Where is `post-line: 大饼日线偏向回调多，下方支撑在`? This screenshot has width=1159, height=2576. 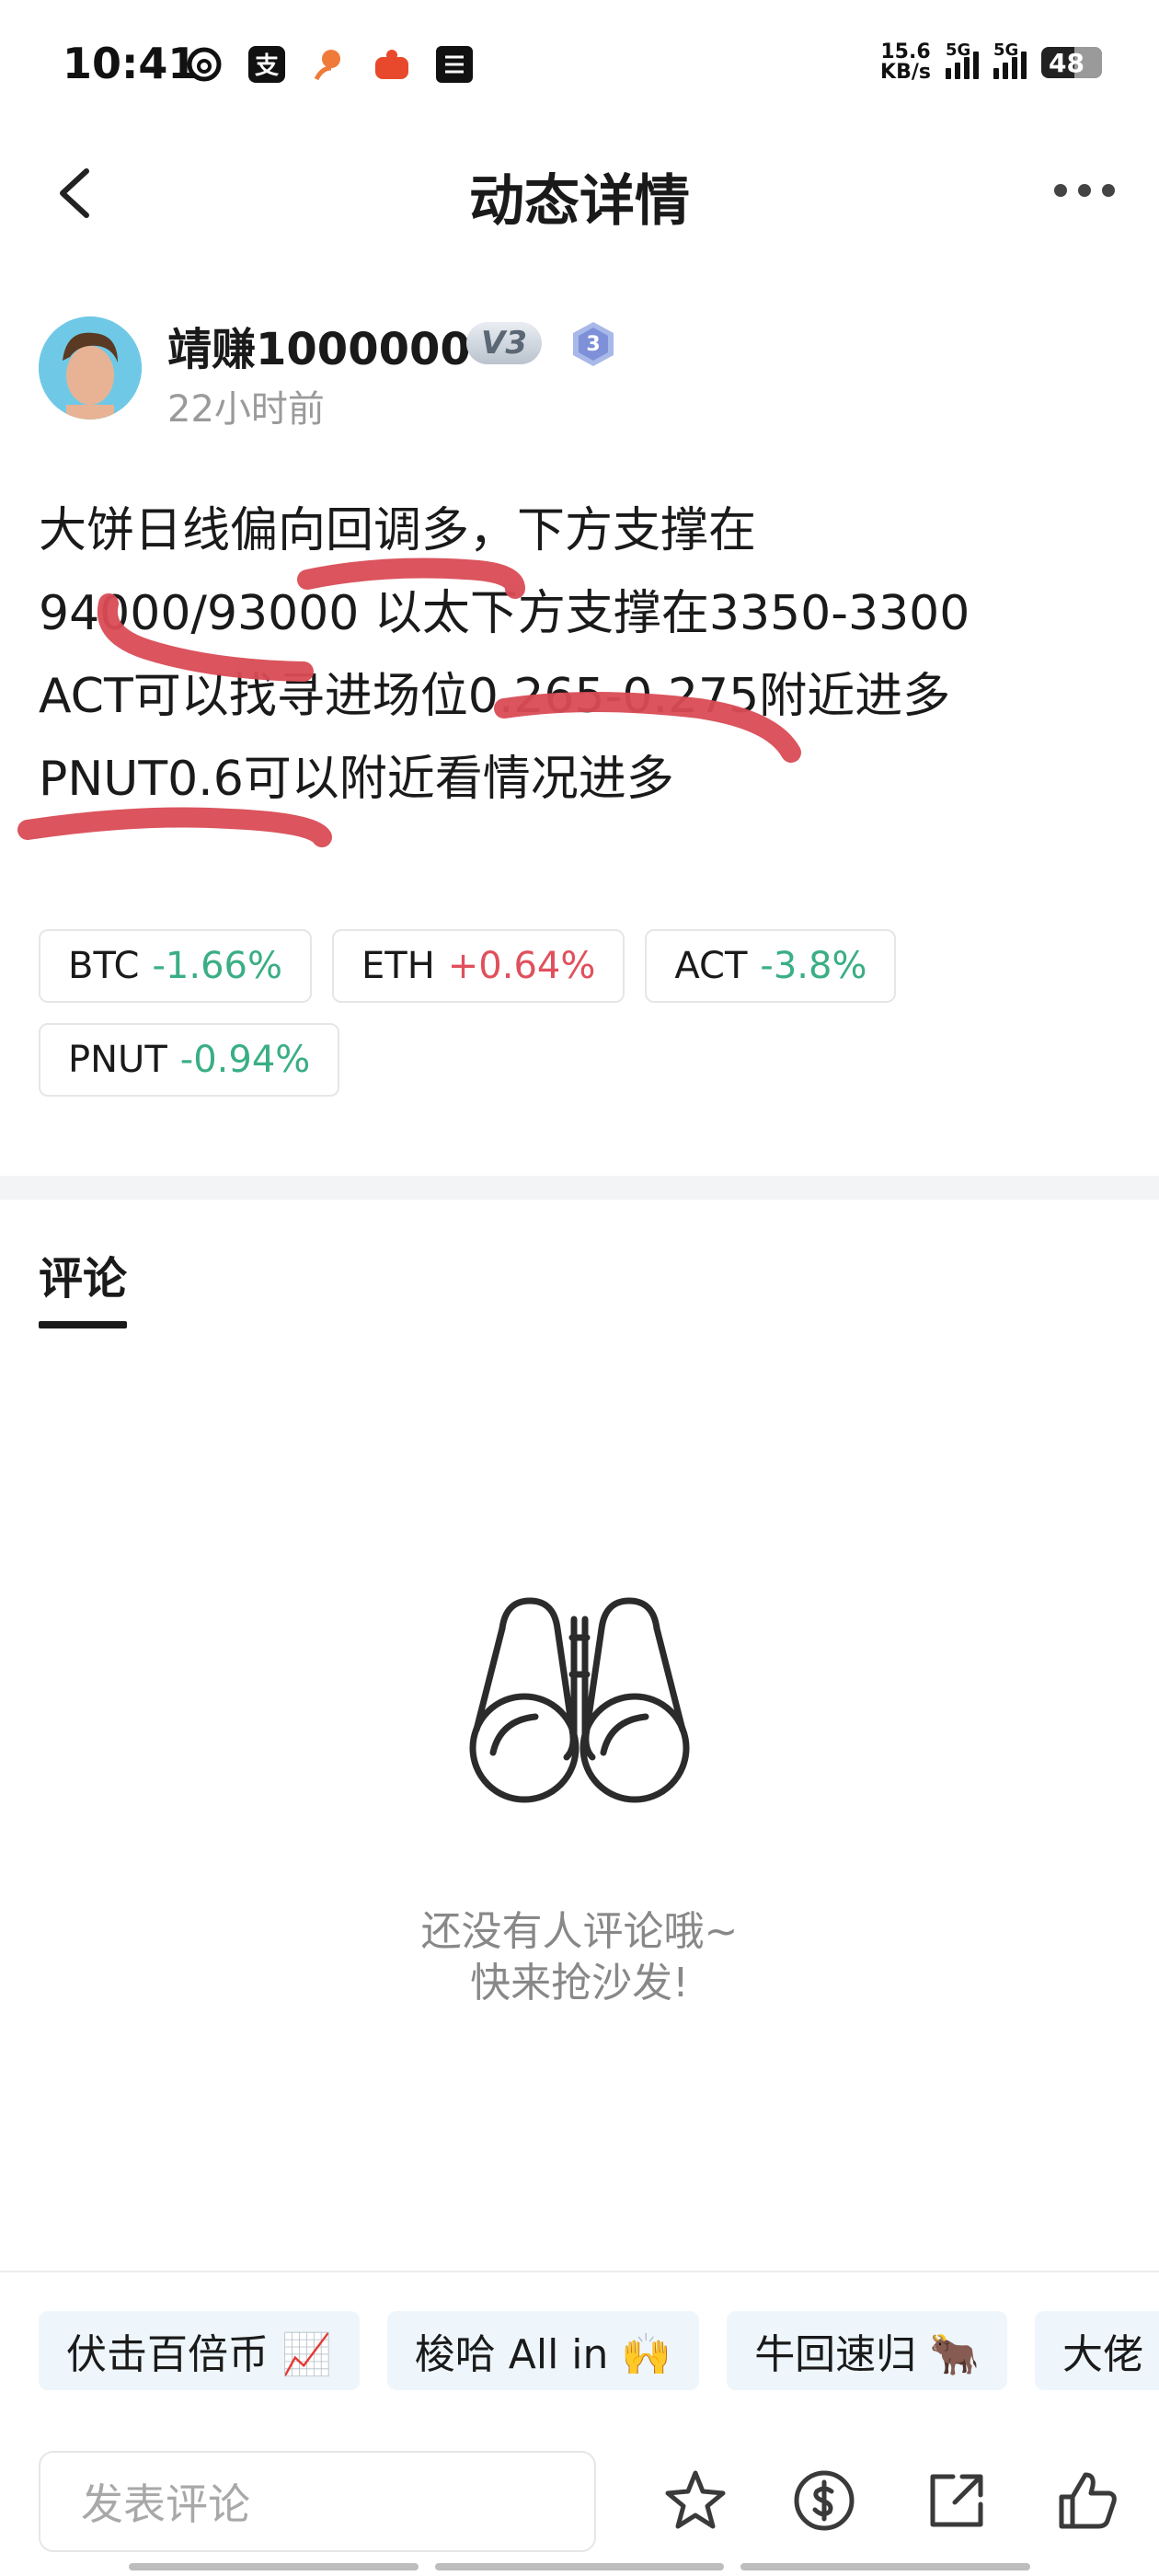 post-line: 大饼日线偏向回调多，下方支撑在 is located at coordinates (398, 530).